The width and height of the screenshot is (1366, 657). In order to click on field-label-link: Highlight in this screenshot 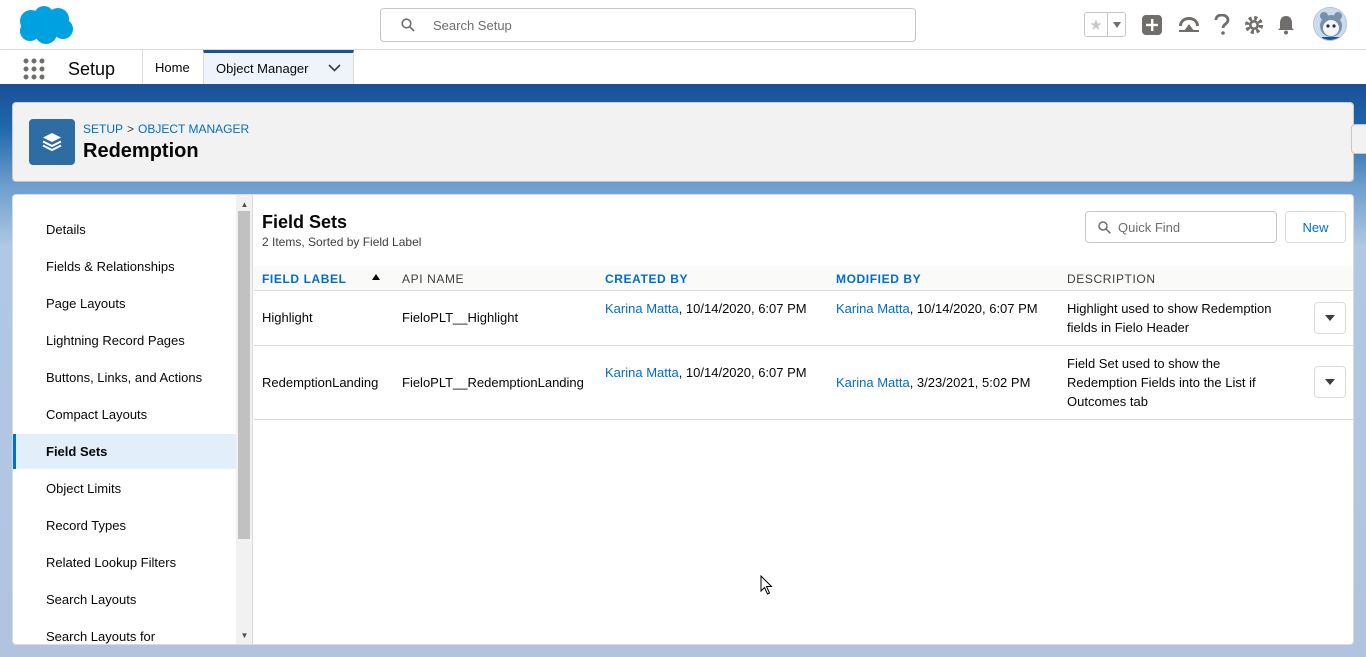, I will do `click(287, 317)`.